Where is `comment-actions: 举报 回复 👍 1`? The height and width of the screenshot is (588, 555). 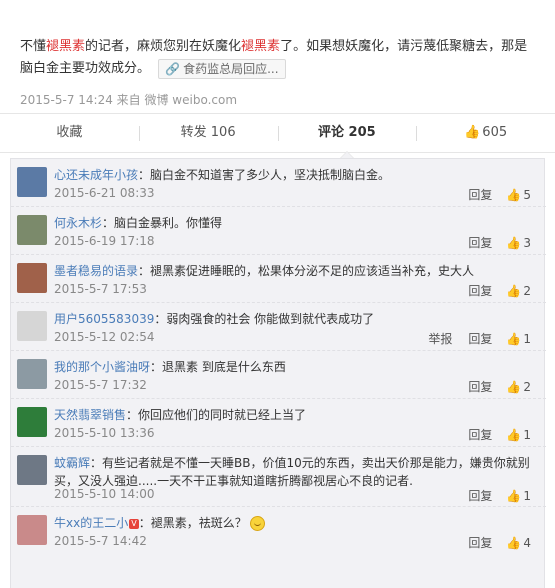
comment-actions: 举报 回复 👍 1 is located at coordinates (471, 338).